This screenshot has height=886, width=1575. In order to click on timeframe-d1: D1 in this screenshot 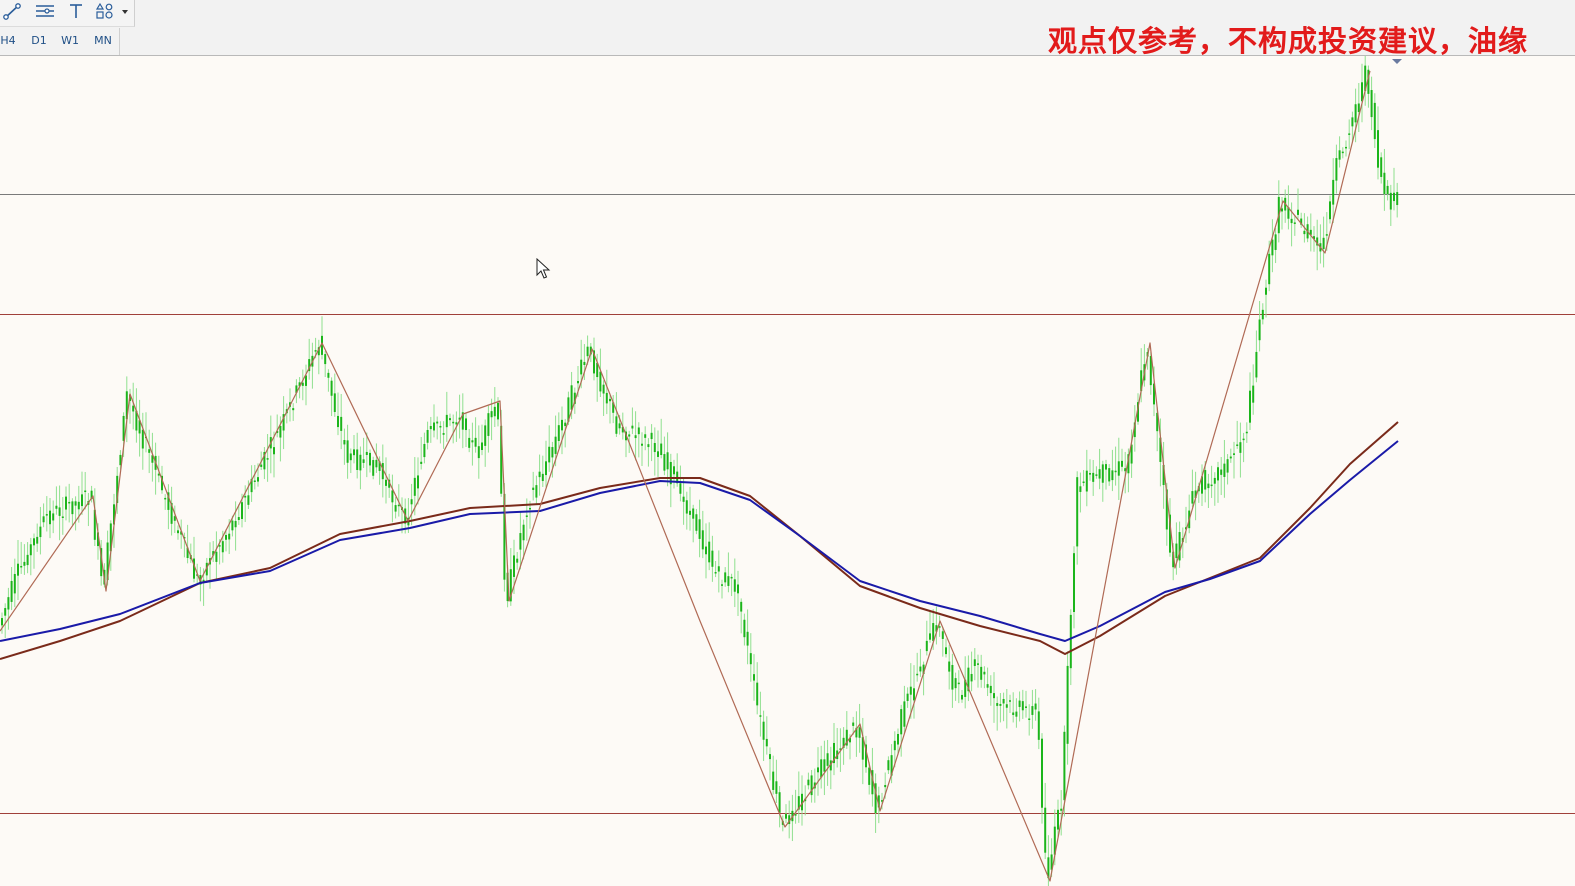, I will do `click(39, 41)`.